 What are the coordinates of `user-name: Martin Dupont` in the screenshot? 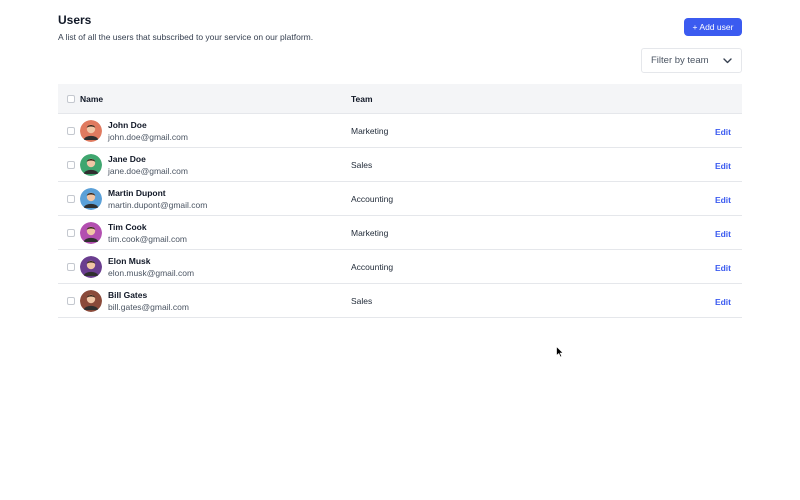 It's located at (137, 192).